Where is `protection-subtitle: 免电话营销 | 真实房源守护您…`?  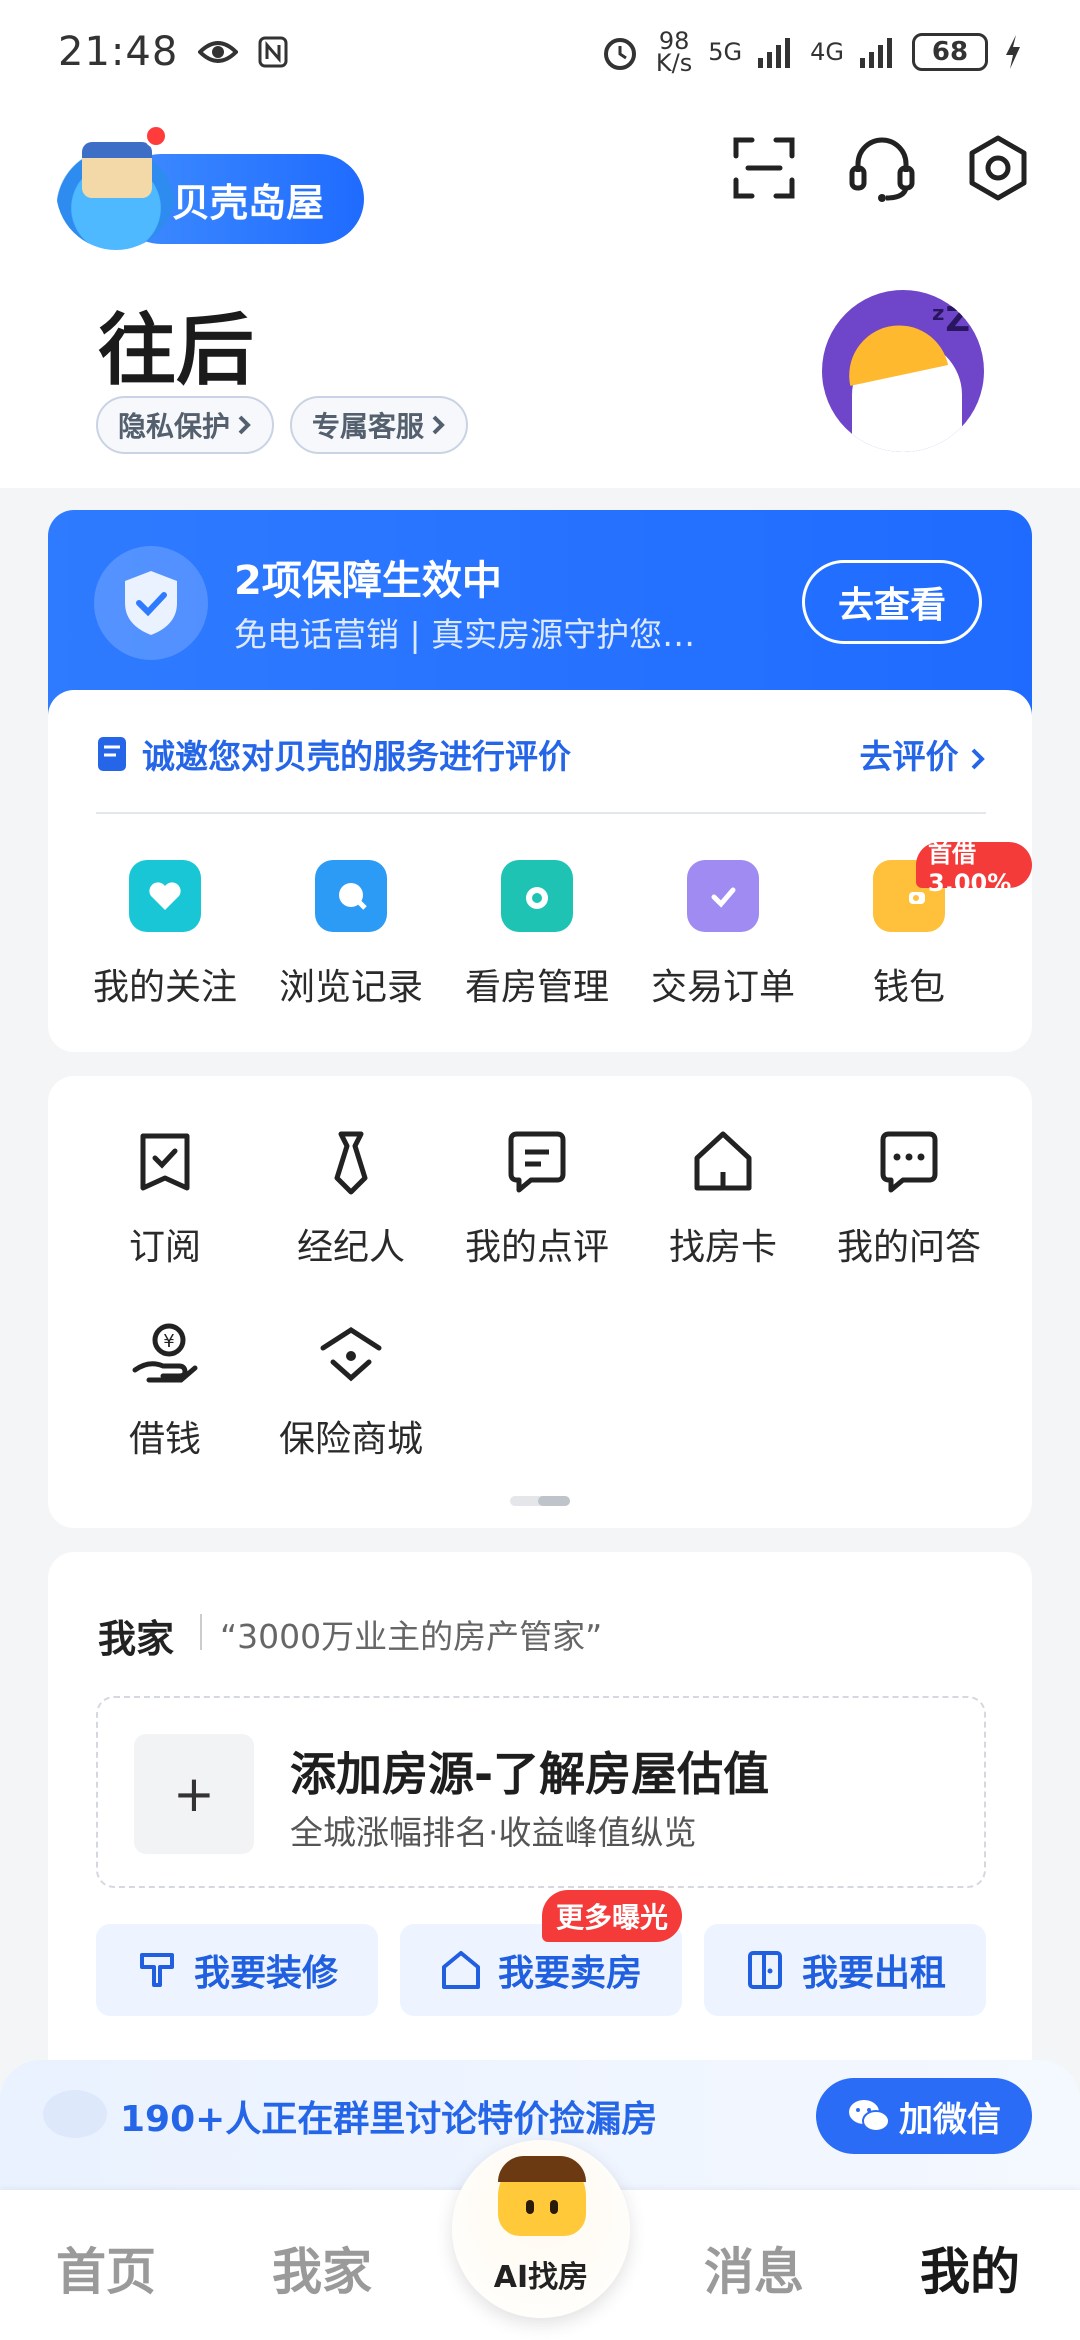
protection-subtitle: 免电话营销 | 真实房源守护您… is located at coordinates (465, 634).